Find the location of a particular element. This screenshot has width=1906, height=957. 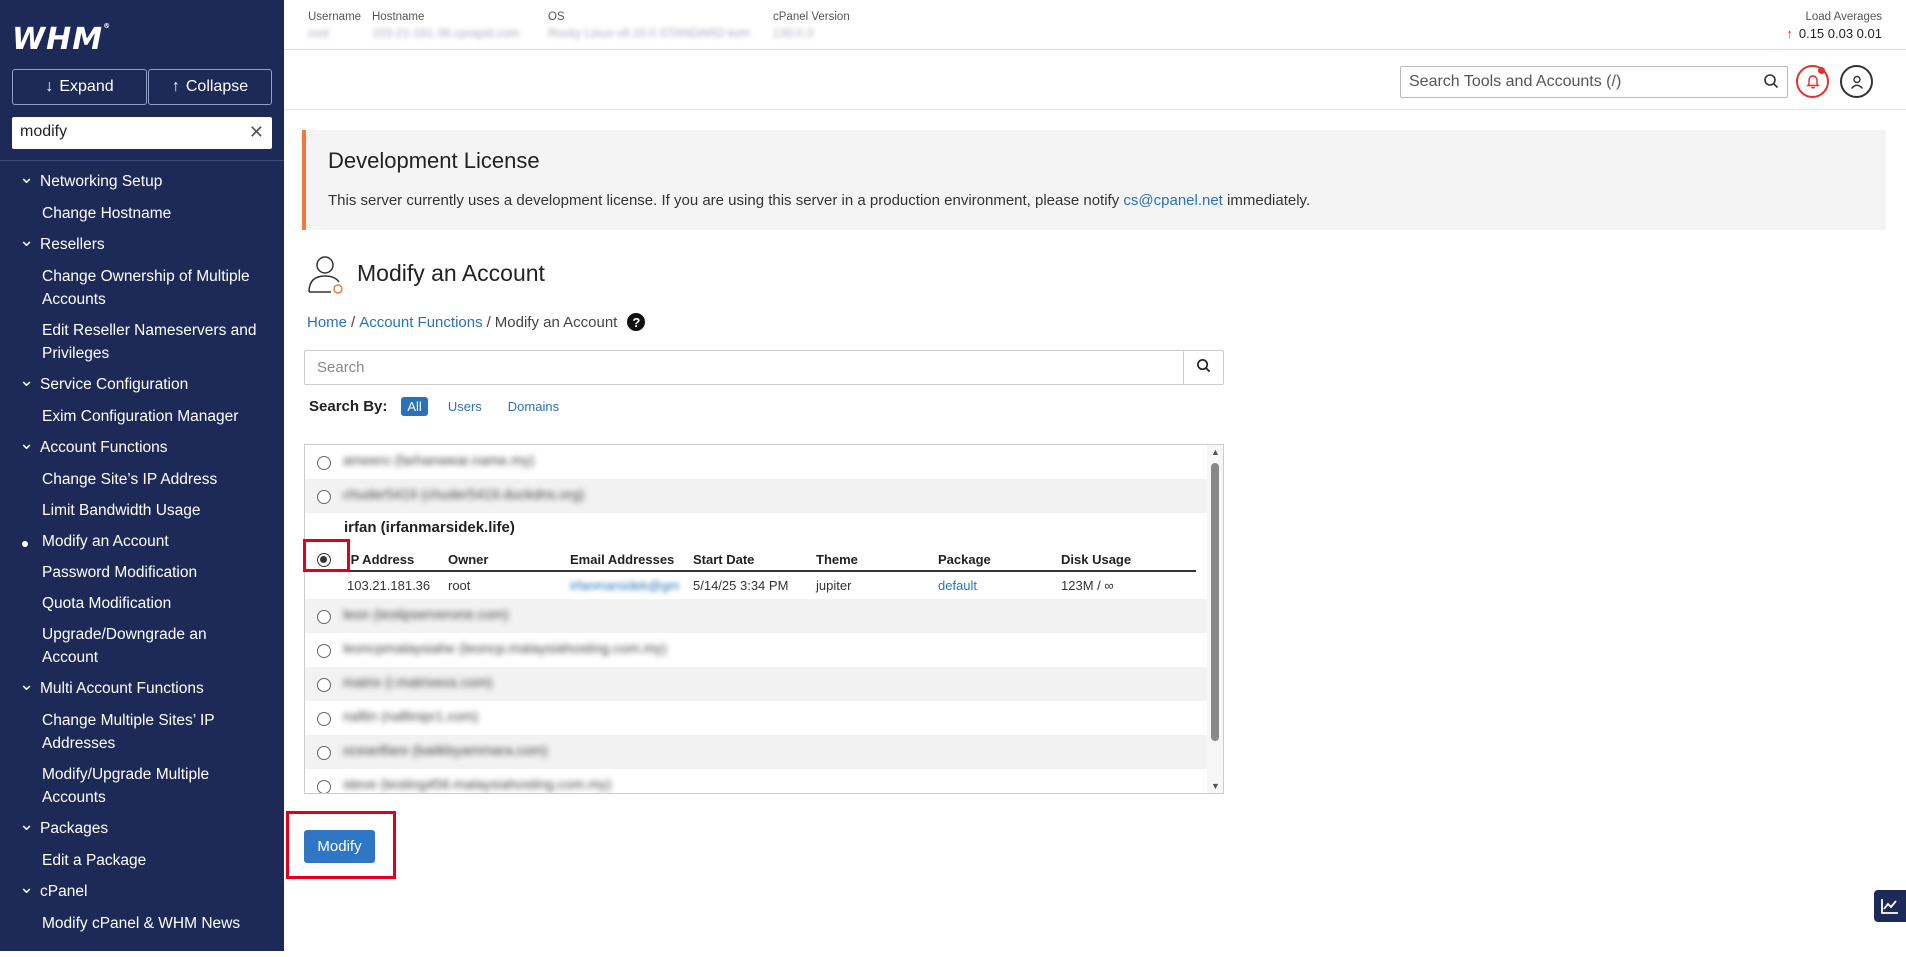

arrow-up-icon: ↑ is located at coordinates (1789, 33).